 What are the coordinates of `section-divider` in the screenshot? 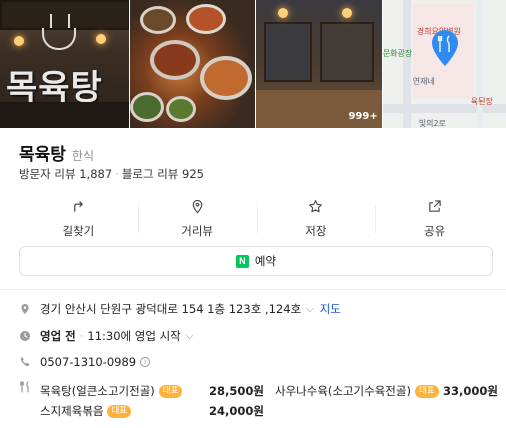 It's located at (253, 289).